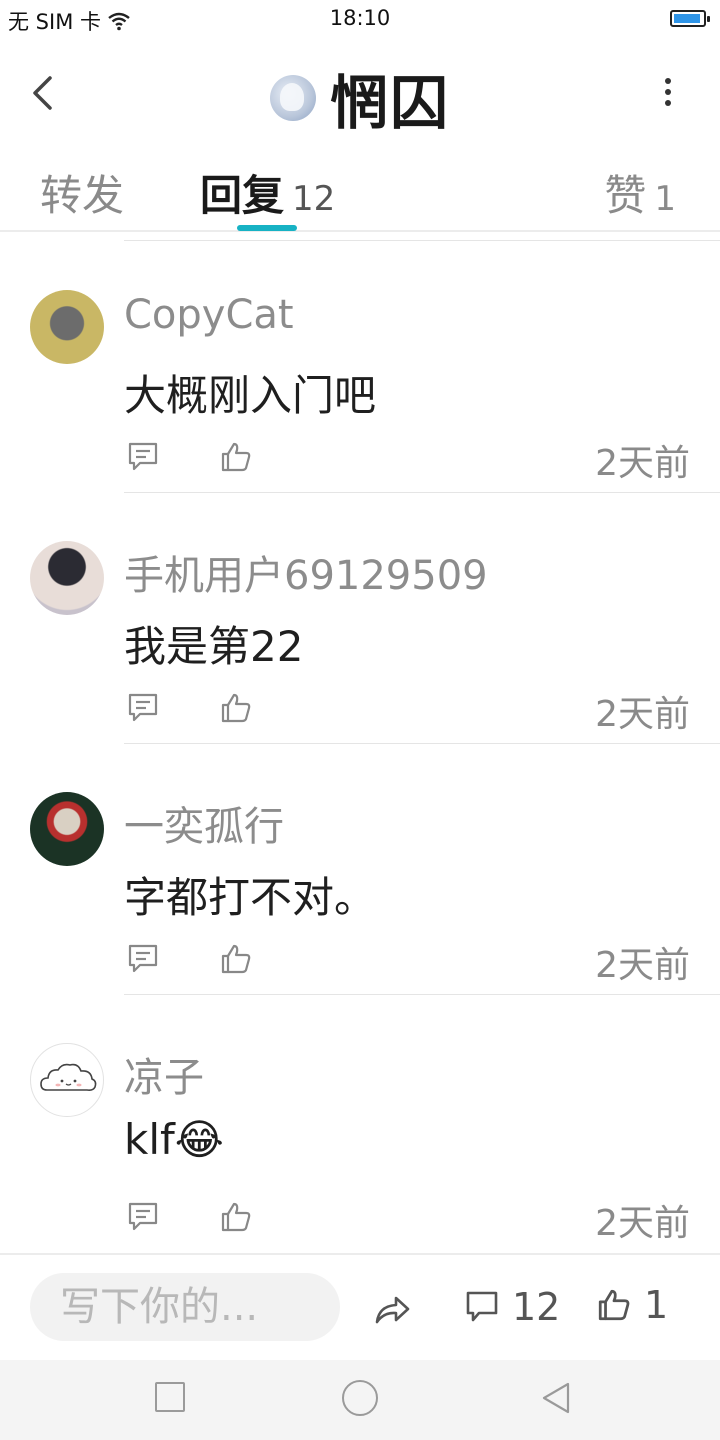 The image size is (720, 1440). Describe the element at coordinates (422, 240) in the screenshot. I see `divider` at that location.